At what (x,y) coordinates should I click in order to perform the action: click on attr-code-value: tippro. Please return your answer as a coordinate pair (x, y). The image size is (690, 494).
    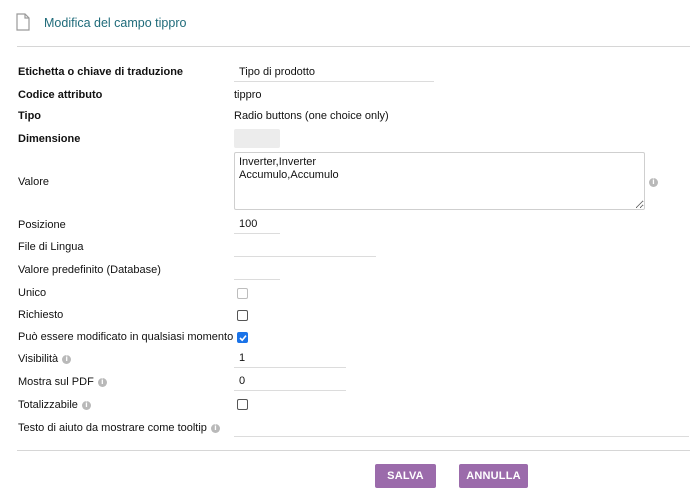
    Looking at the image, I should click on (248, 95).